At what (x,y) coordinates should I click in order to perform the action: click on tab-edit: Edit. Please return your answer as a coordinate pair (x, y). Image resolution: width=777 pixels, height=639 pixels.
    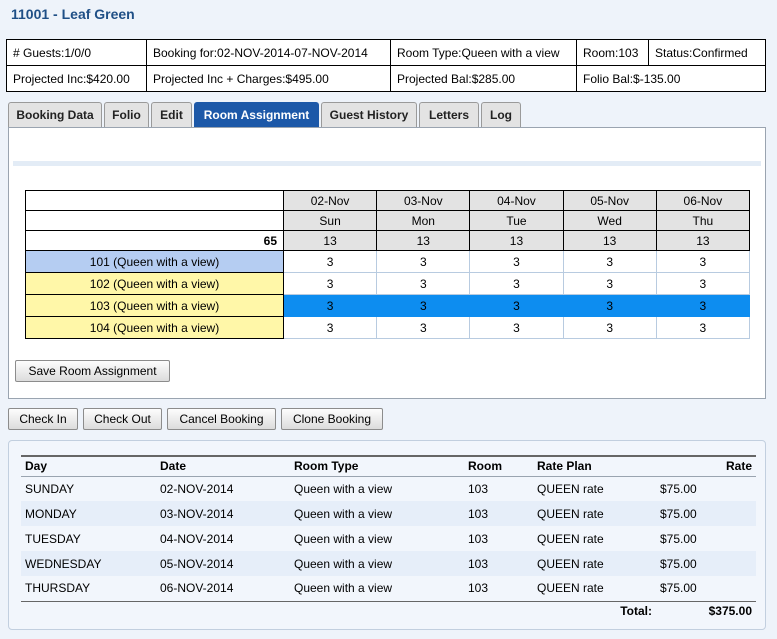
    Looking at the image, I should click on (171, 115).